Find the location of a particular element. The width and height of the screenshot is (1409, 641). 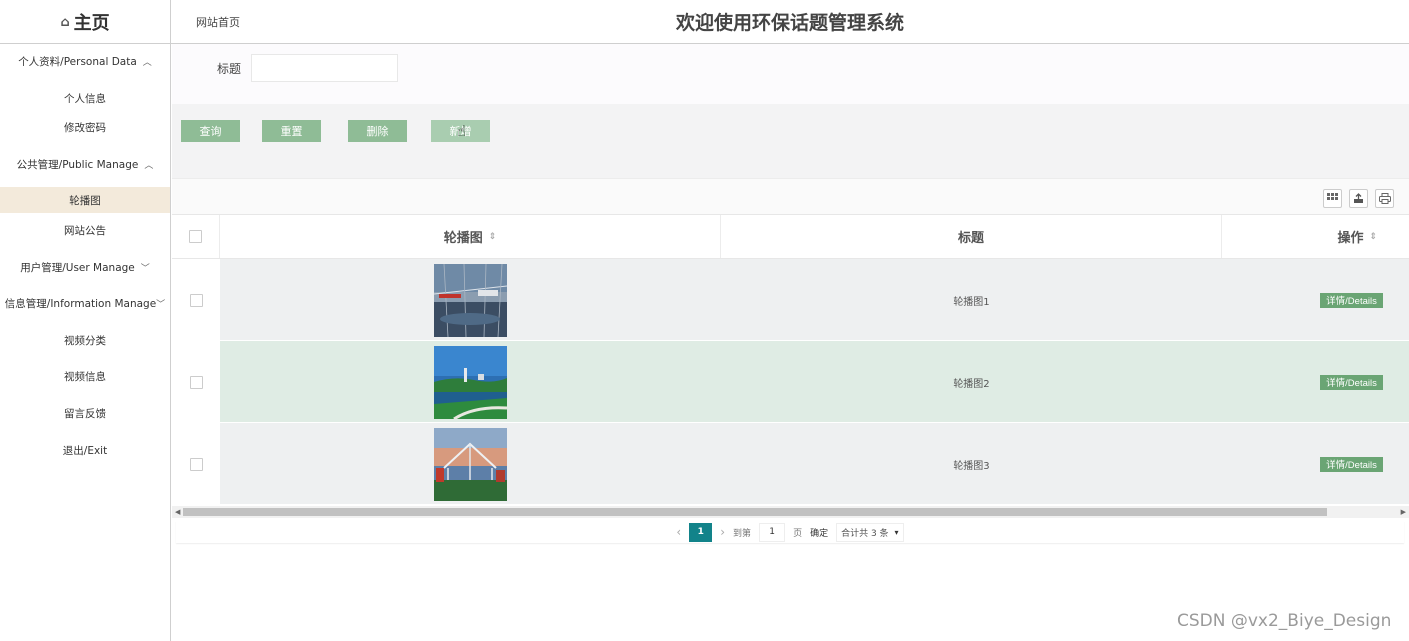

next-page-icon: › is located at coordinates (722, 532).